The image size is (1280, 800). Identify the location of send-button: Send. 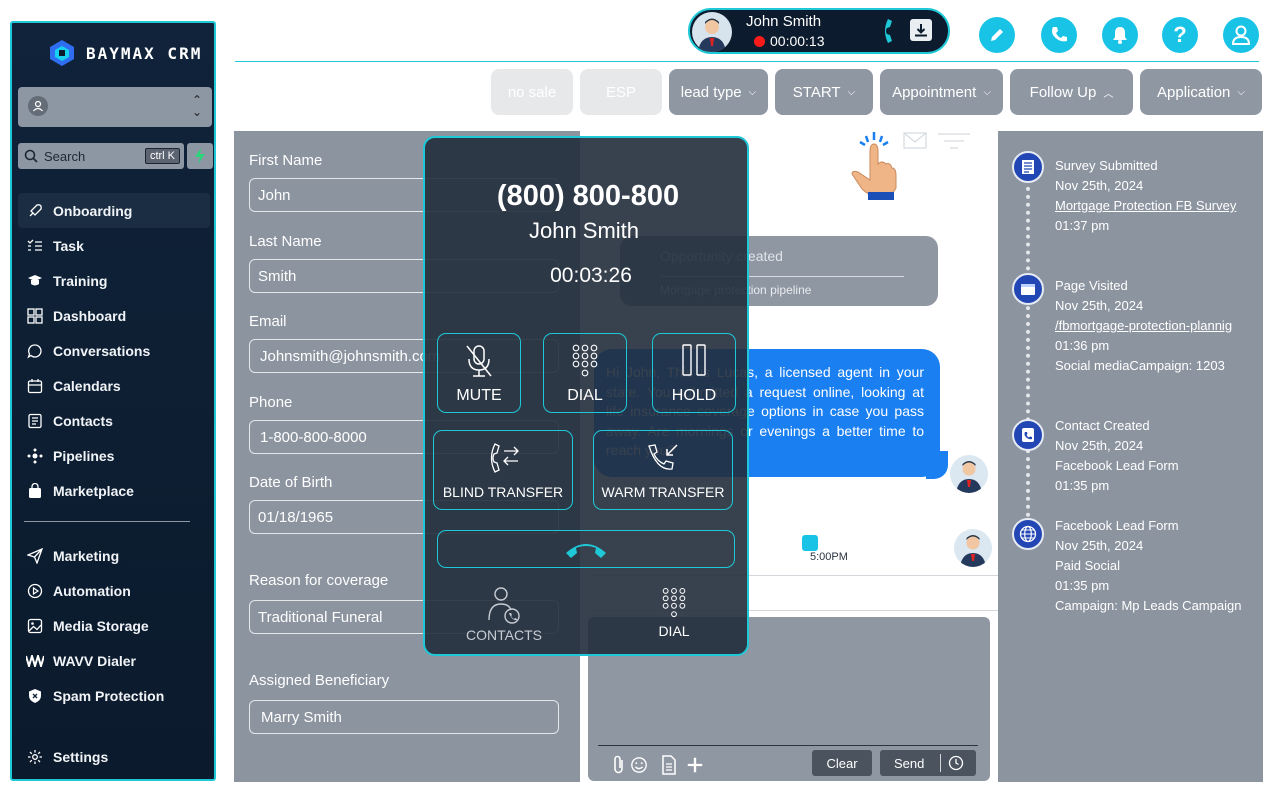
(928, 763).